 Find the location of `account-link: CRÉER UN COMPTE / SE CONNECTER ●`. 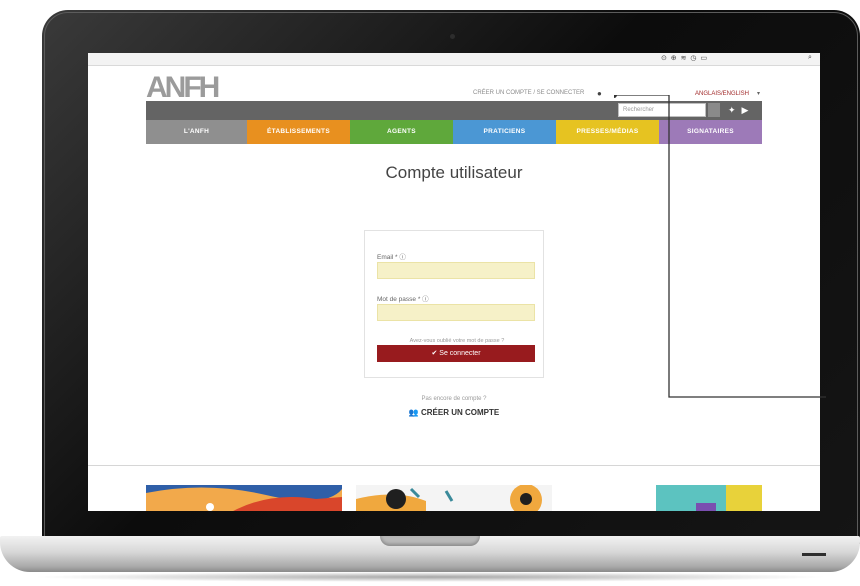

account-link: CRÉER UN COMPTE / SE CONNECTER ● is located at coordinates (537, 93).